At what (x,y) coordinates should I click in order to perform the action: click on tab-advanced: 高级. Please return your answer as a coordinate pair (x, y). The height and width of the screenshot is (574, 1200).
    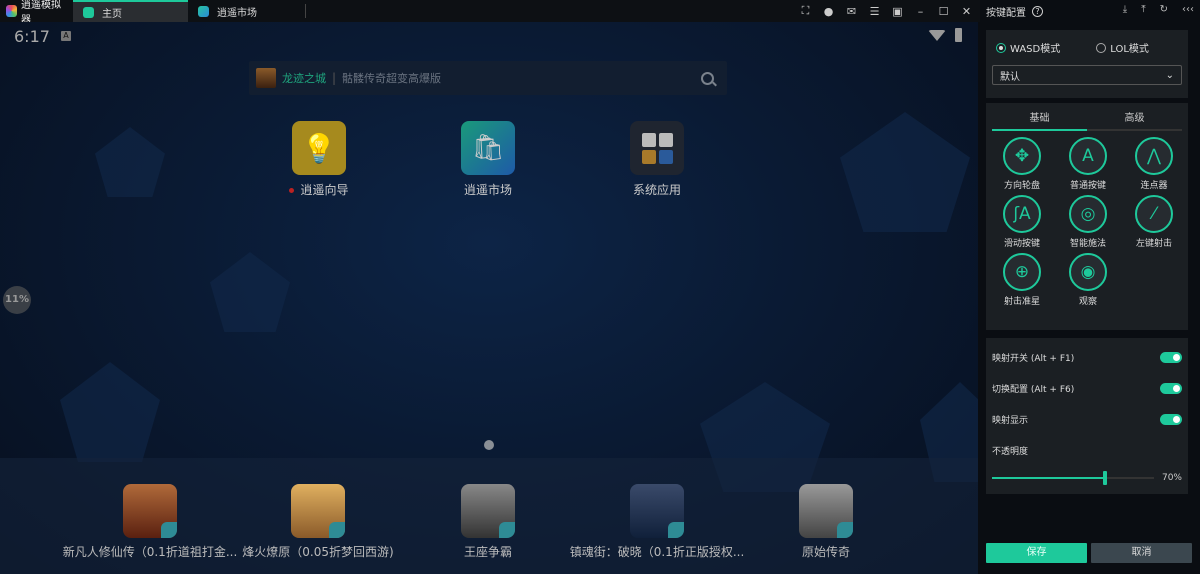
    Looking at the image, I should click on (1134, 119).